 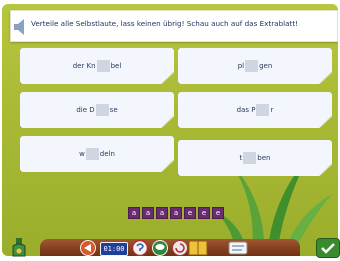 I want to click on notepad-icon, so click(x=238, y=248).